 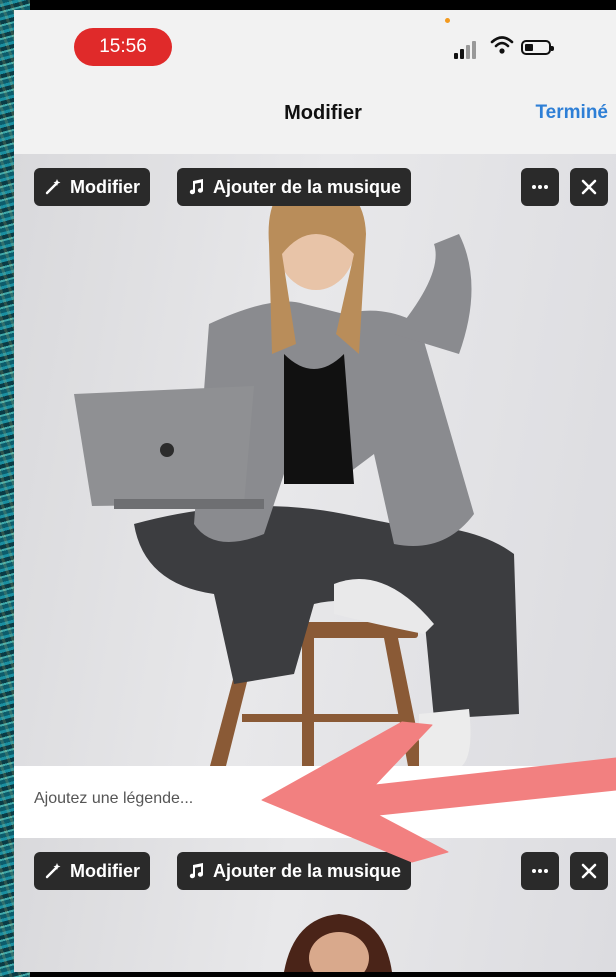 I want to click on battery-icon, so click(x=537, y=47).